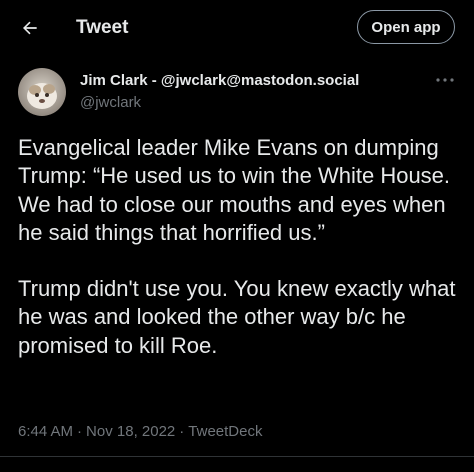 Image resolution: width=474 pixels, height=472 pixels. I want to click on back-button, so click(30, 28).